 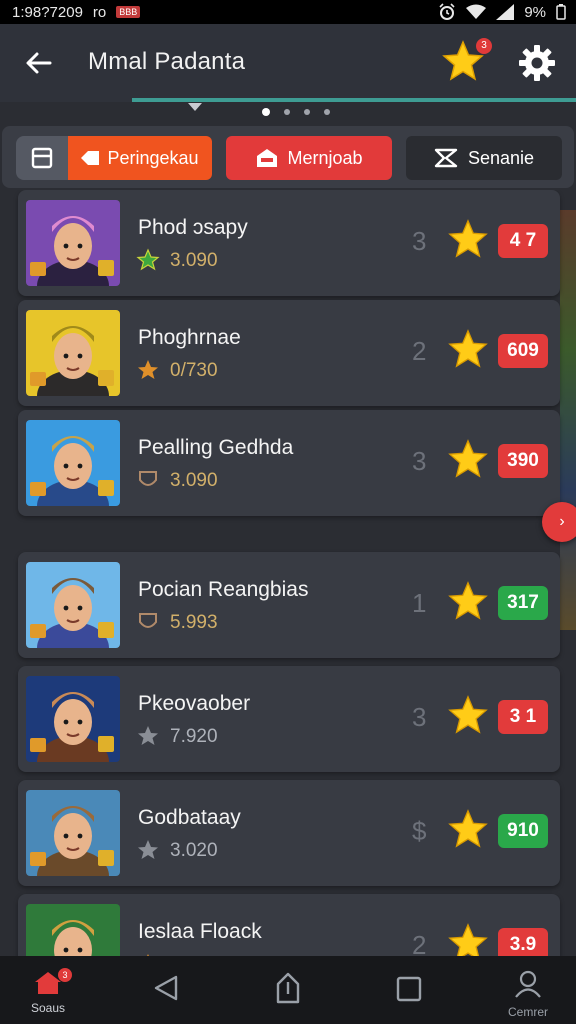 What do you see at coordinates (289, 719) in the screenshot?
I see `player-row: Pkeovaober 7.920 3 3 1` at bounding box center [289, 719].